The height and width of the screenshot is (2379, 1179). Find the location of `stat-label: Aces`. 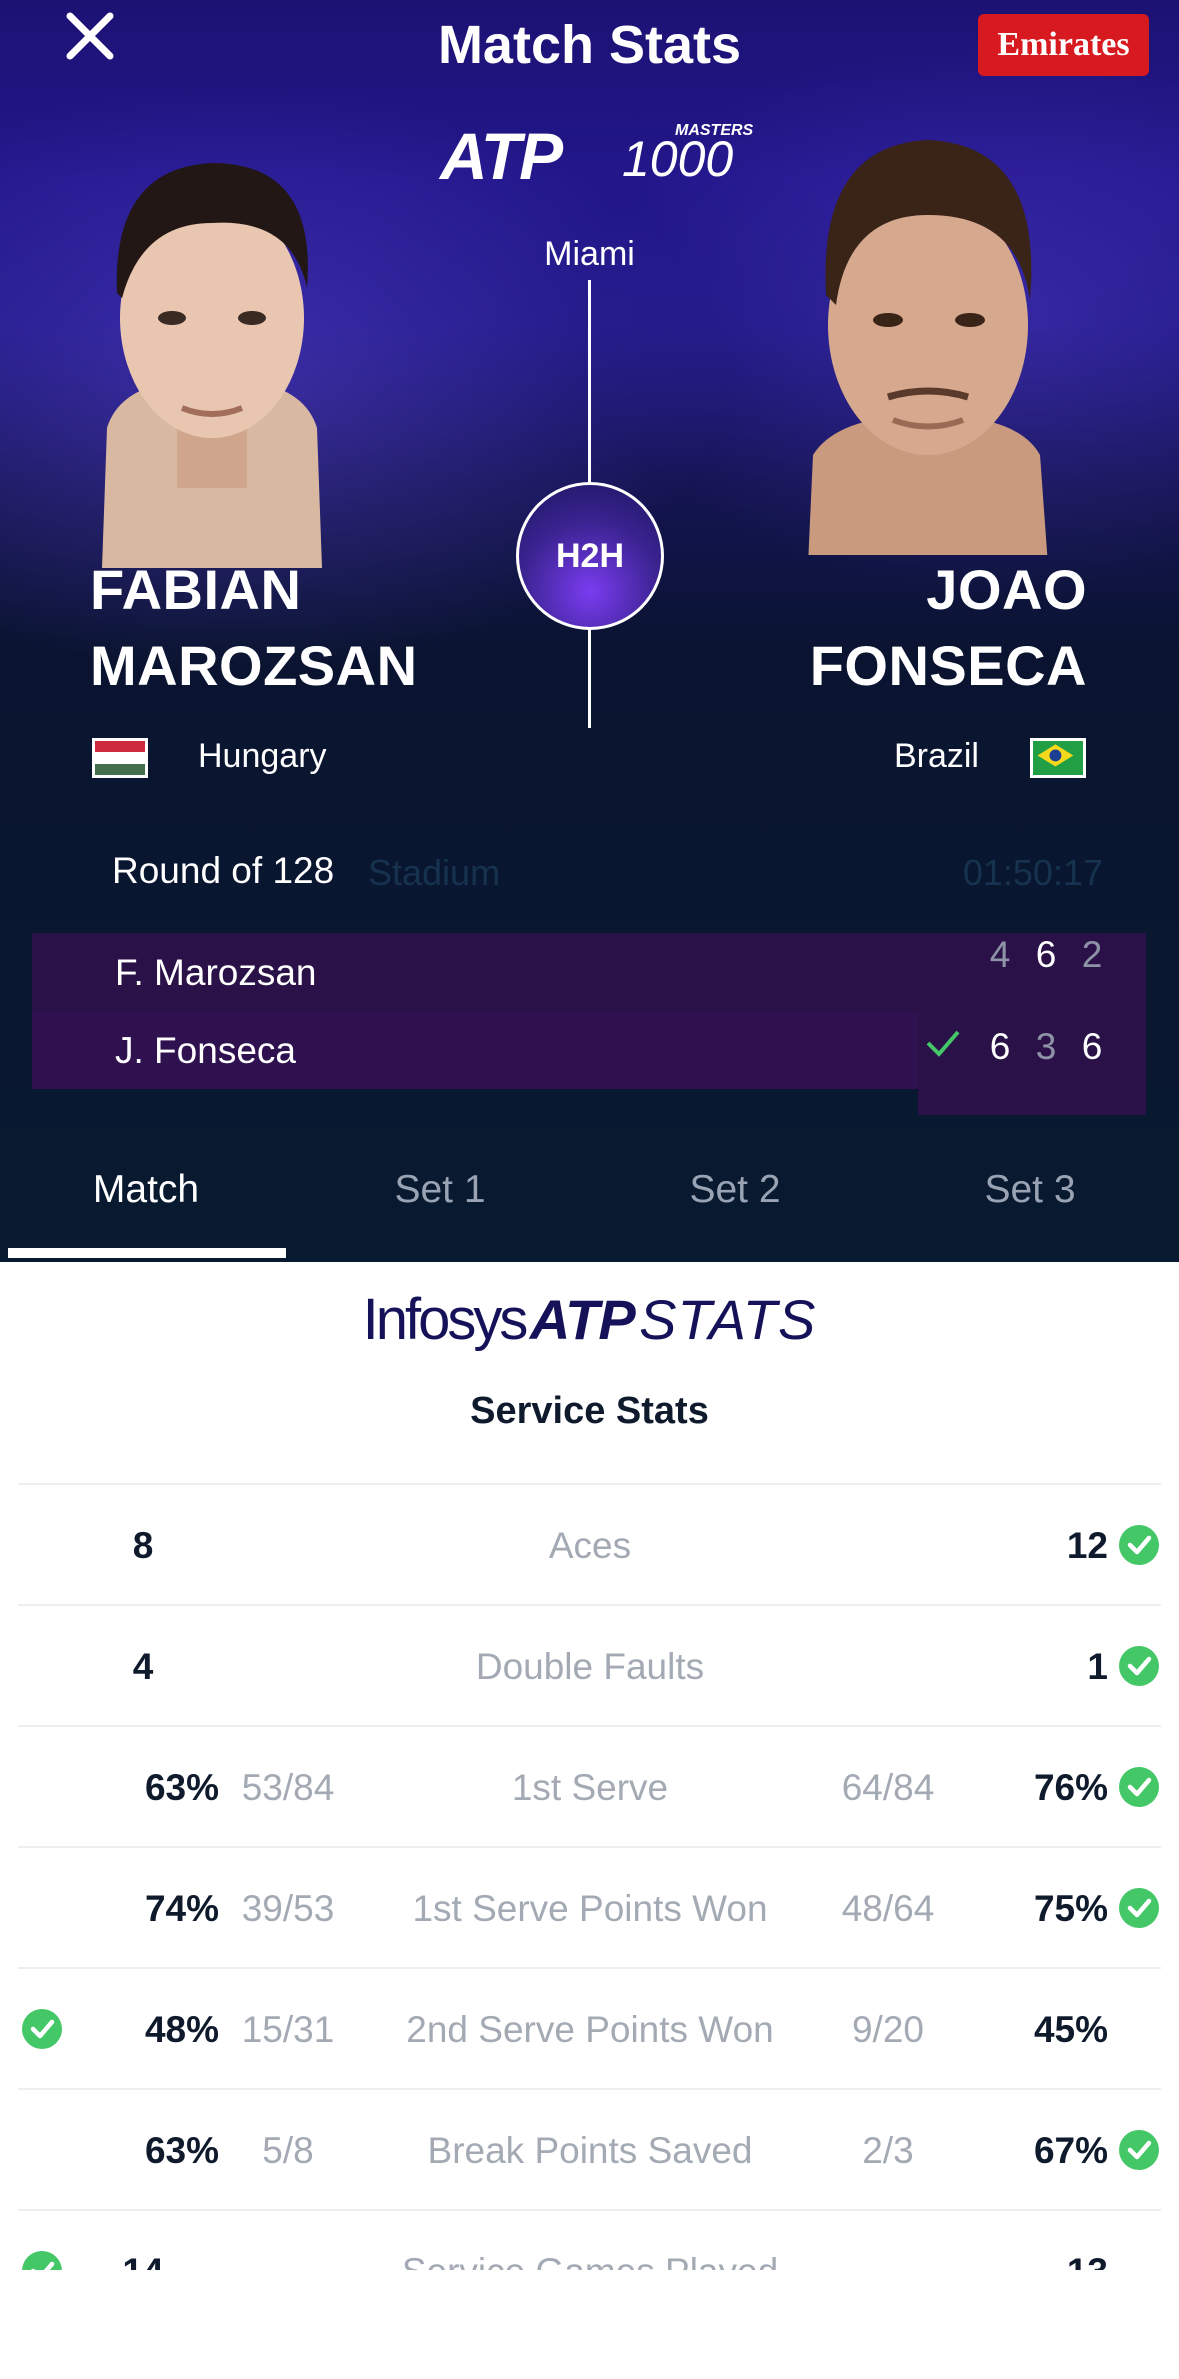

stat-label: Aces is located at coordinates (590, 1545).